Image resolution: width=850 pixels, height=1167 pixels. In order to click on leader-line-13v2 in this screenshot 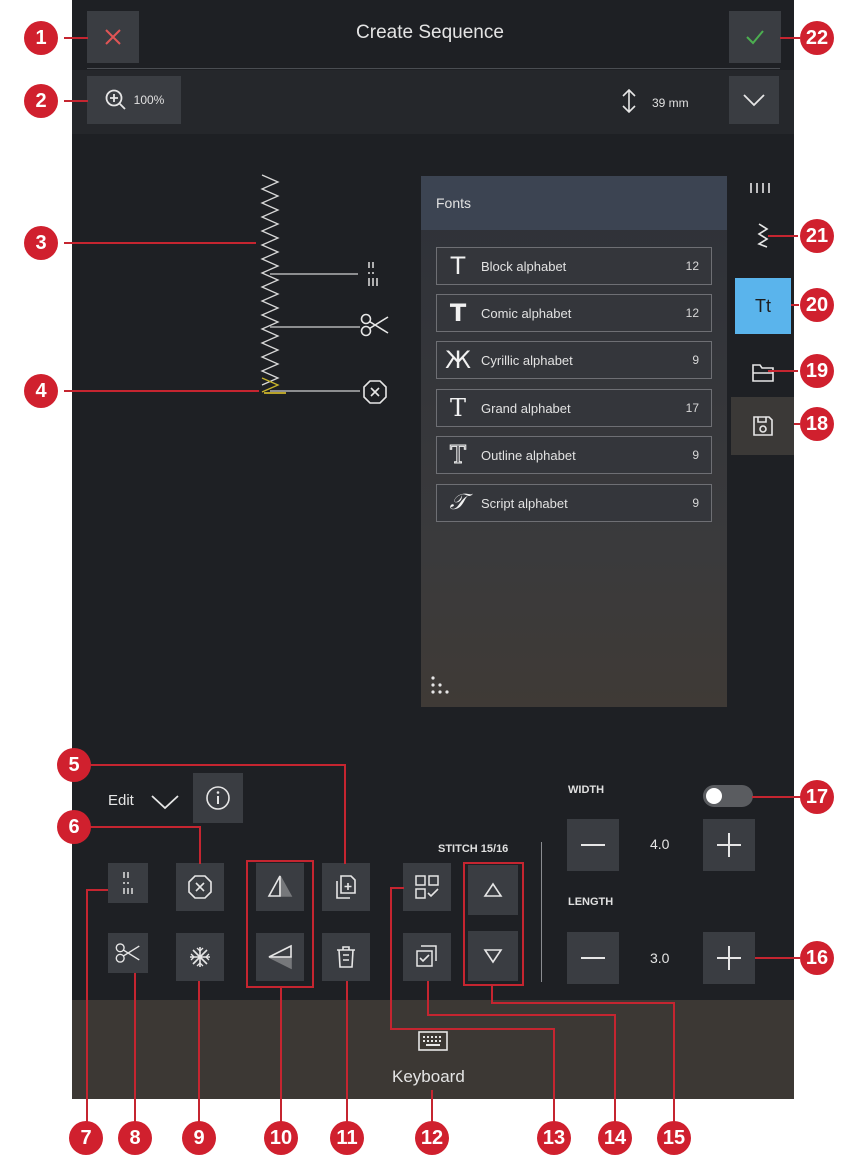, I will do `click(554, 1075)`.